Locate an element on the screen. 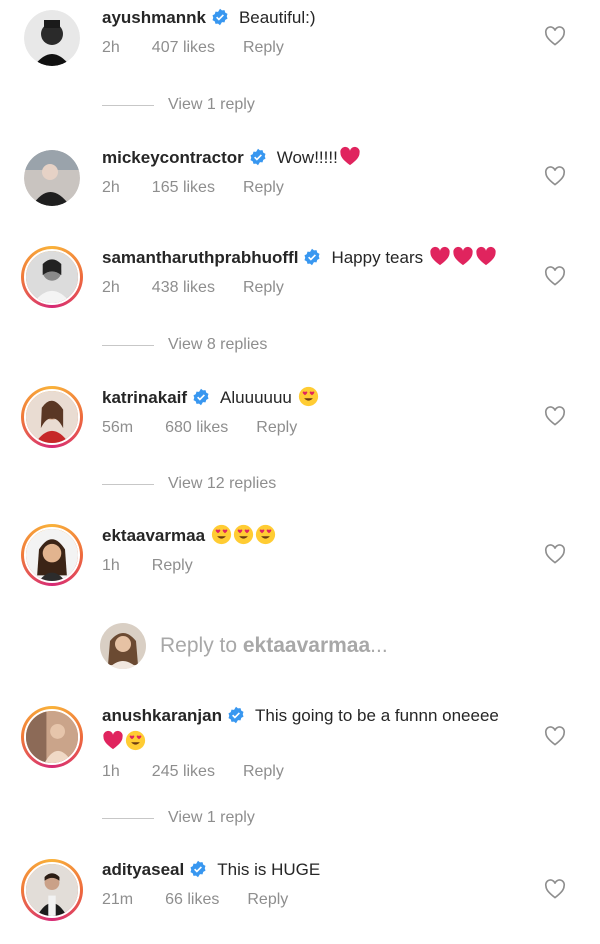  comment-text: Wow!!!!! is located at coordinates (307, 157).